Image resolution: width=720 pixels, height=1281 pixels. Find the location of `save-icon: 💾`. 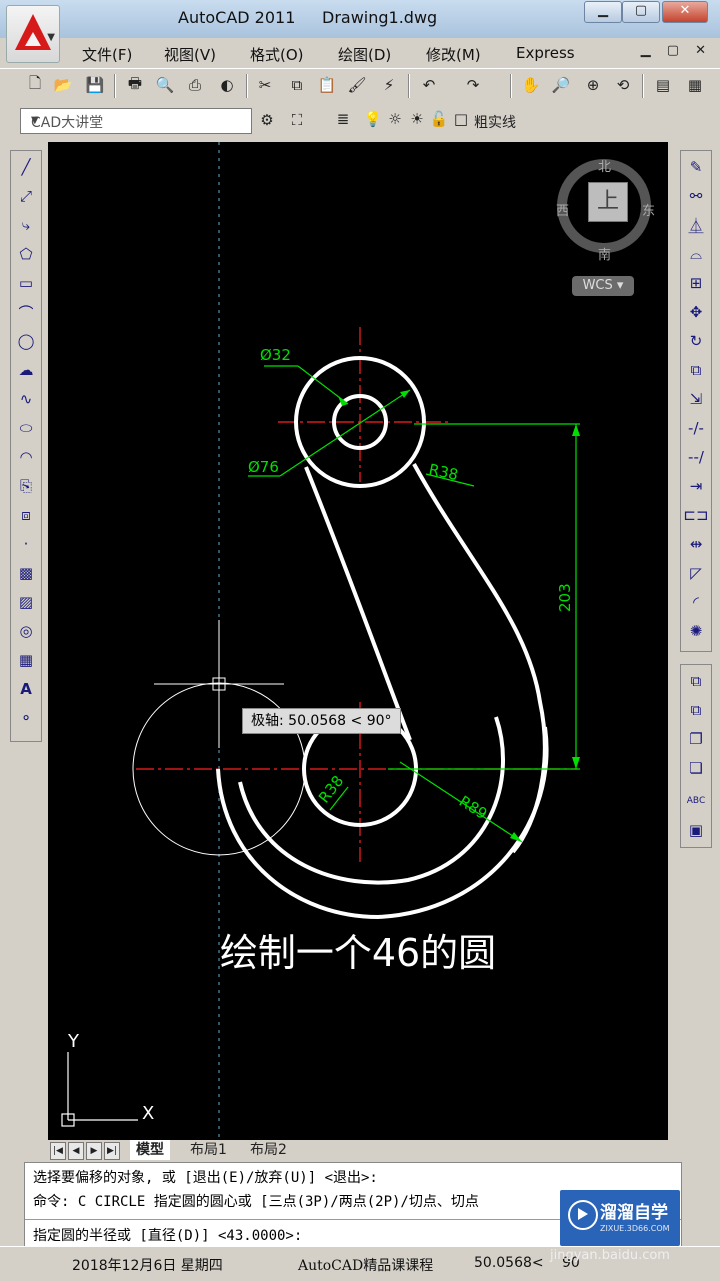

save-icon: 💾 is located at coordinates (95, 85).